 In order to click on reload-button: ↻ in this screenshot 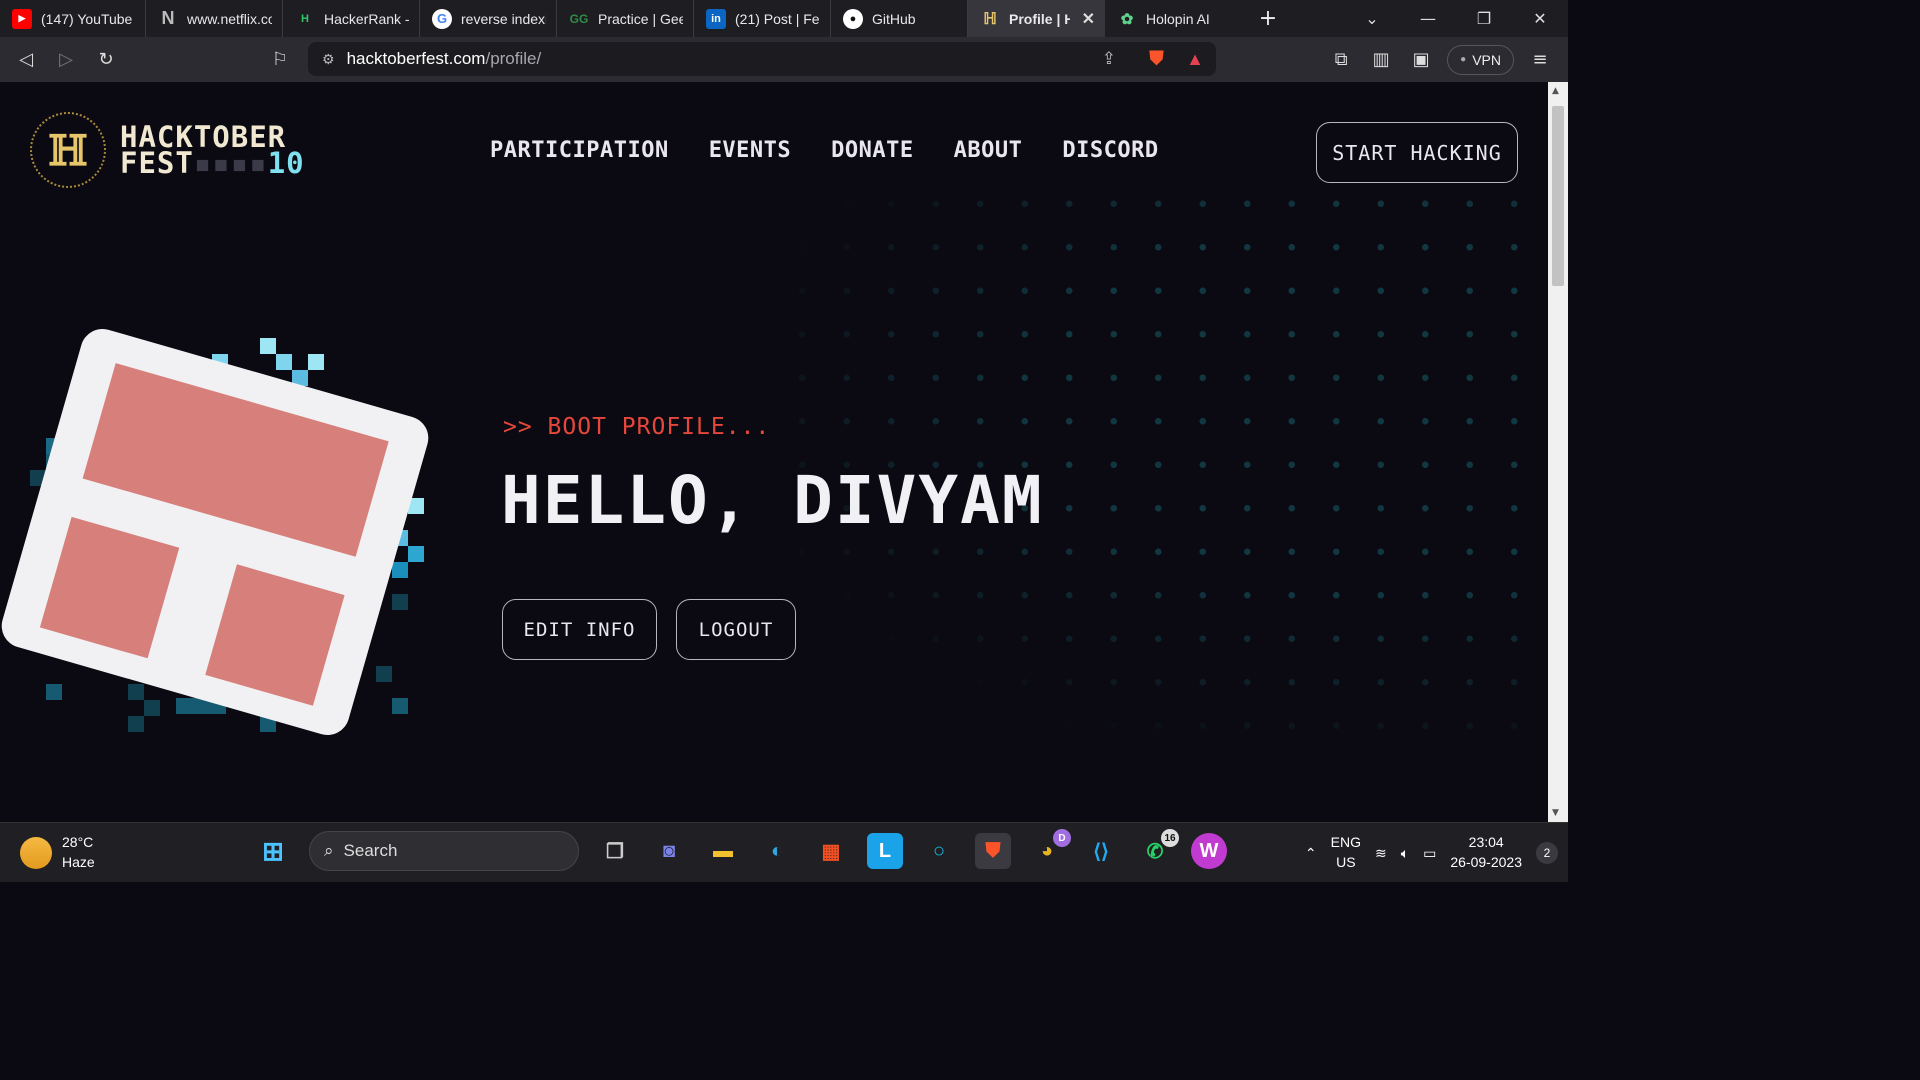, I will do `click(106, 60)`.